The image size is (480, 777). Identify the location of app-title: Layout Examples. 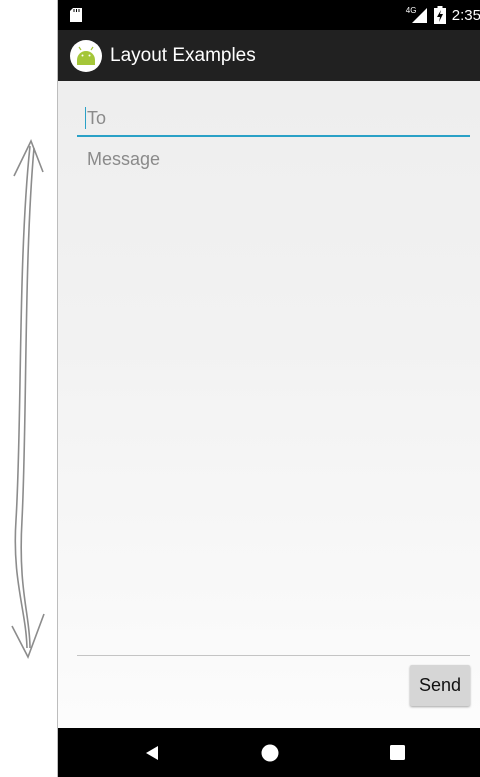
(183, 55).